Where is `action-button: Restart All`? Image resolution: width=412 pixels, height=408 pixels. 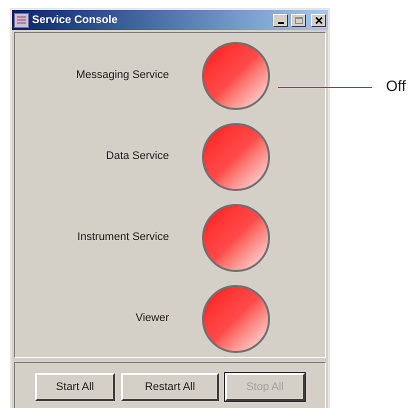
action-button: Restart All is located at coordinates (170, 387).